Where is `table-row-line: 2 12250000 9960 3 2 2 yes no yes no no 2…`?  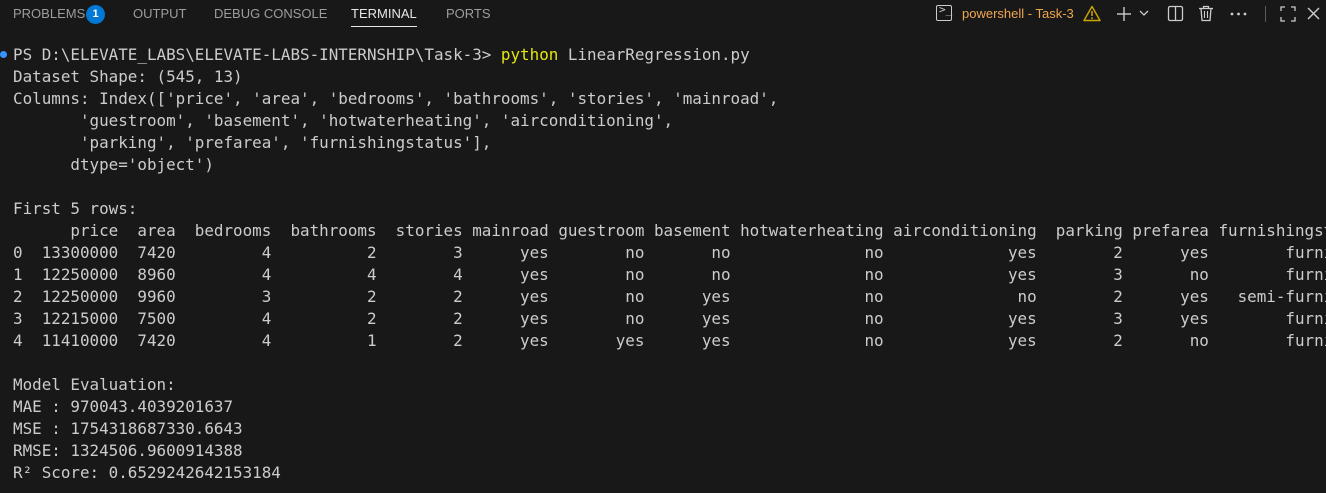
table-row-line: 2 12250000 9960 3 2 2 yes no yes no no 2… is located at coordinates (669, 296).